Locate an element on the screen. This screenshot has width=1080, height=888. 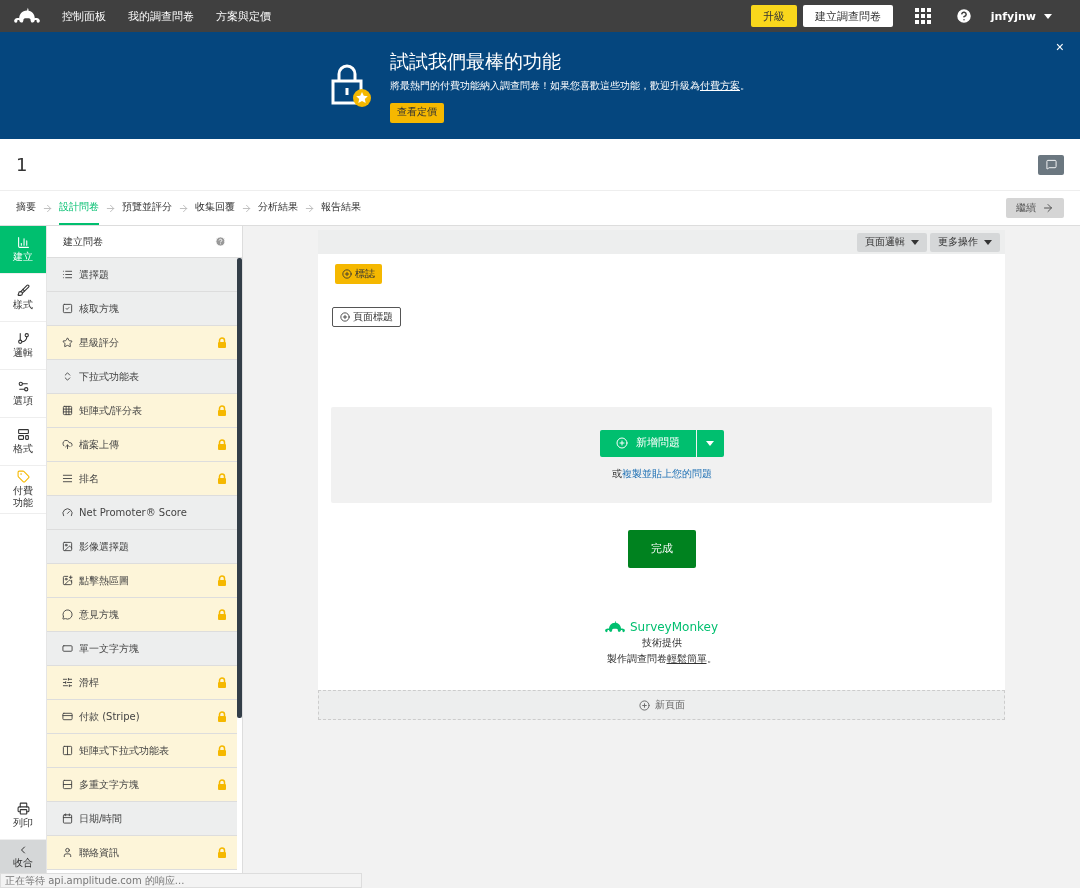
user-menu: jnfyjnw is located at coordinates (1021, 16).